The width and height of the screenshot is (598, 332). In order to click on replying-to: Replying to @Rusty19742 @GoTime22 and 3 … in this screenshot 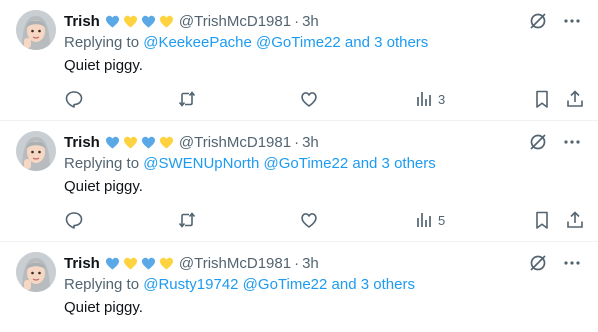, I will do `click(239, 284)`.